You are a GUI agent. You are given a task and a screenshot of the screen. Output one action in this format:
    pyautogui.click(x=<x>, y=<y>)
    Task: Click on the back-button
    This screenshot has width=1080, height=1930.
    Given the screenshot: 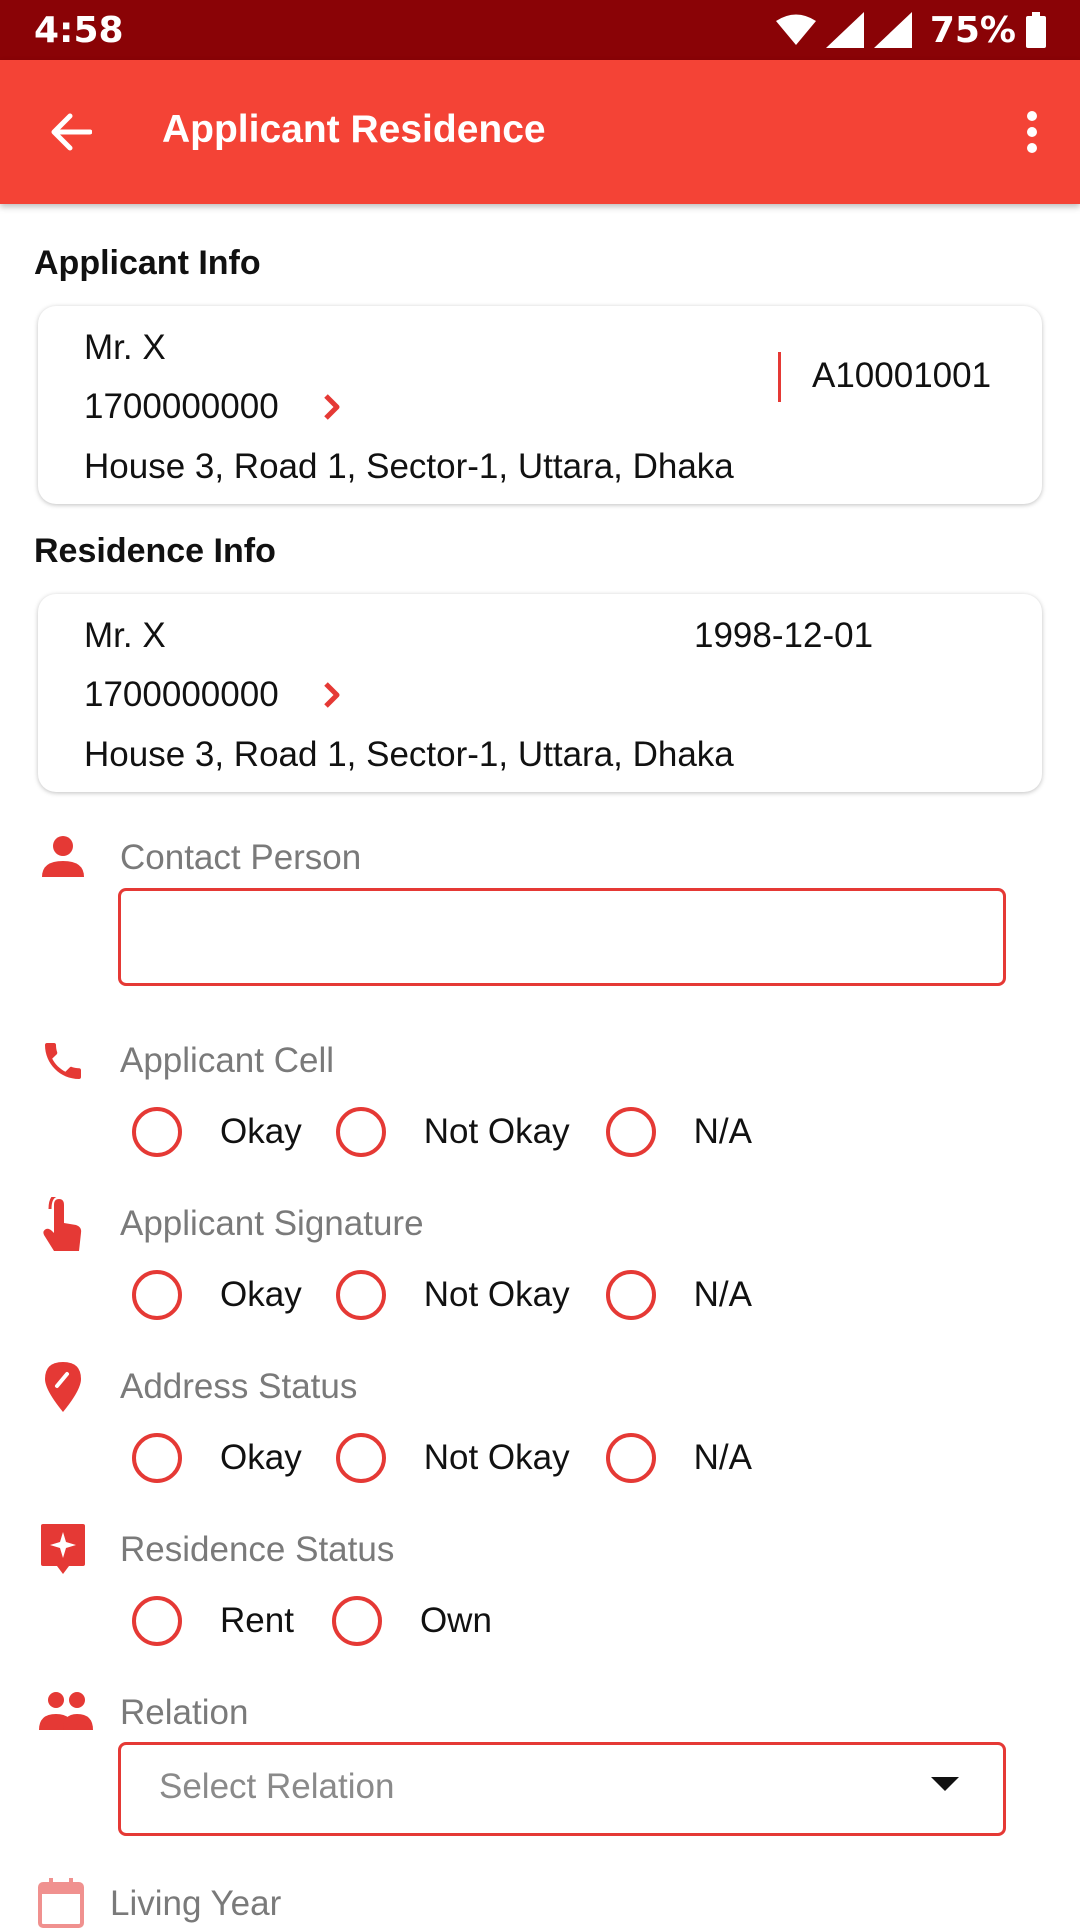 What is the action you would take?
    pyautogui.click(x=70, y=132)
    